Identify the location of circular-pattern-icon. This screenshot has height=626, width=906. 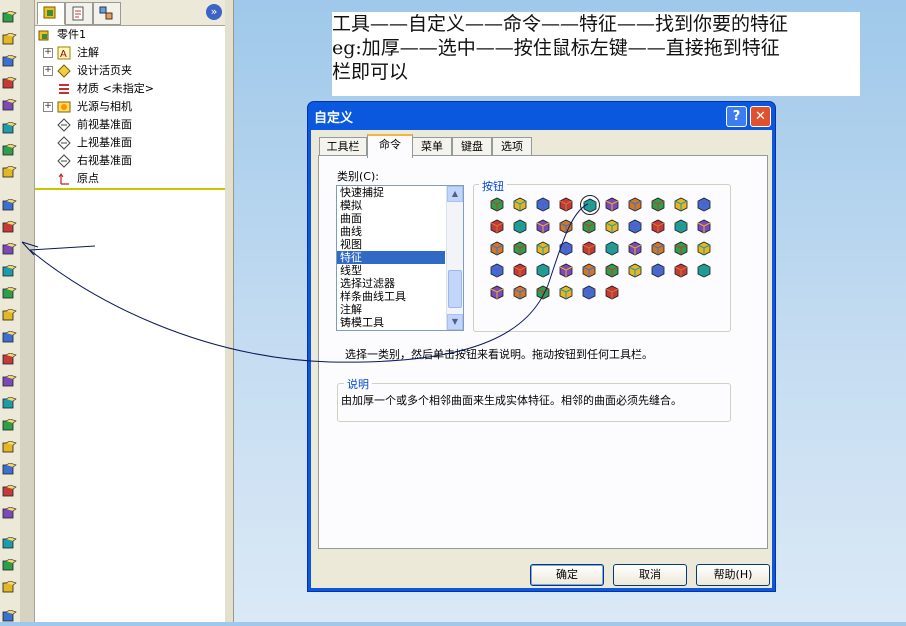
(9, 587).